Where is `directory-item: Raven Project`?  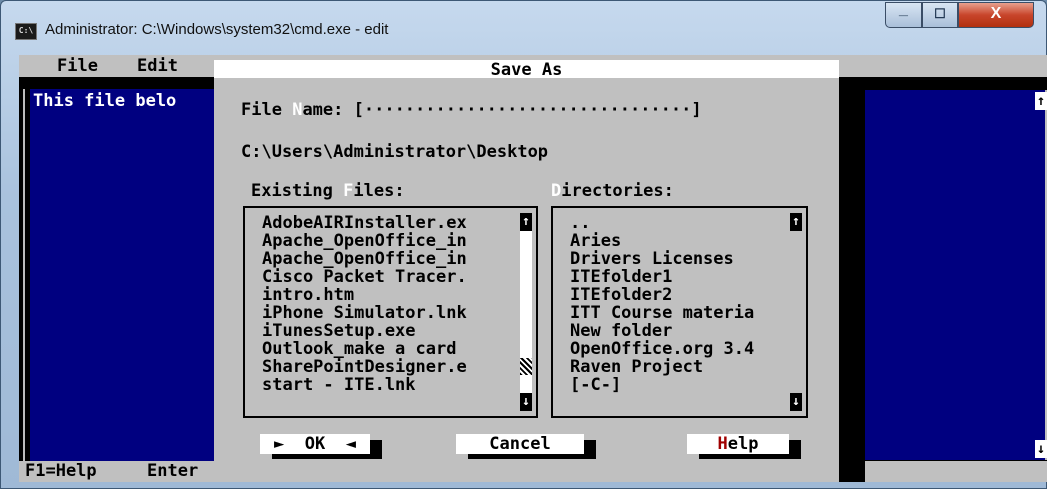
directory-item: Raven Project is located at coordinates (636, 367).